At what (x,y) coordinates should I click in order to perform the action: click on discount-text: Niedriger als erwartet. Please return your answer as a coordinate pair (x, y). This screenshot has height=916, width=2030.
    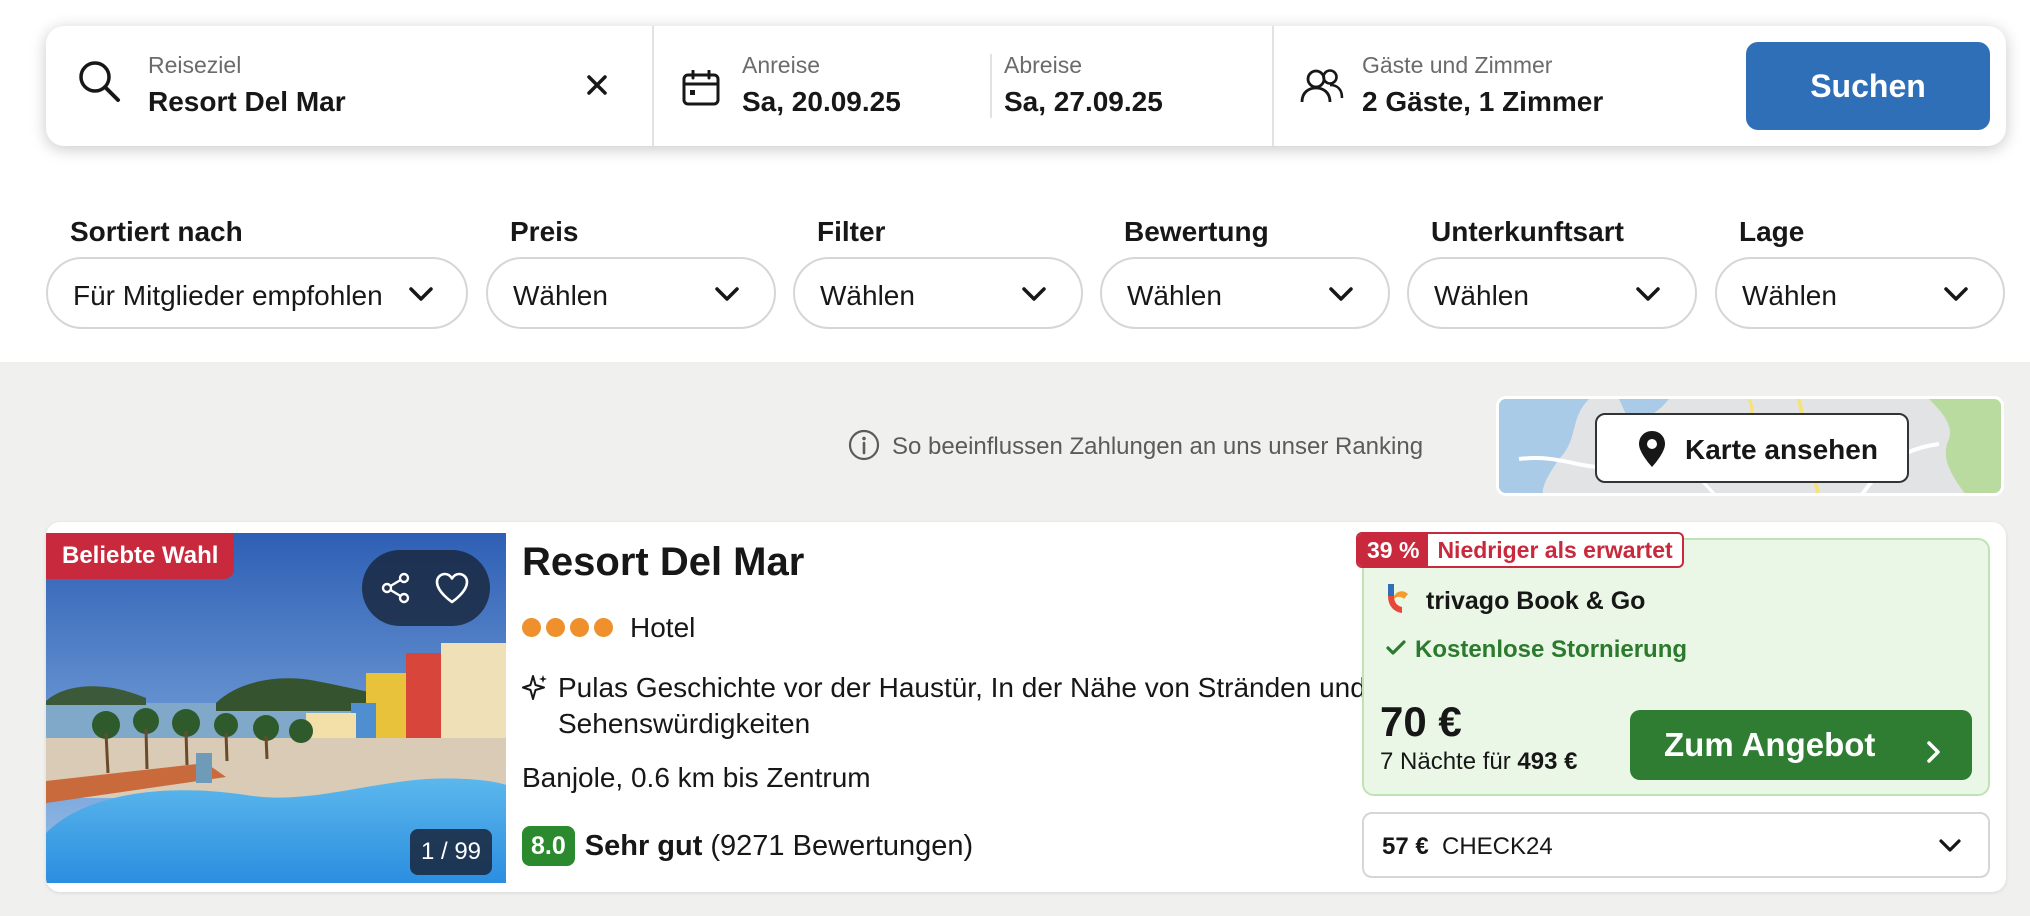
    Looking at the image, I should click on (1555, 549).